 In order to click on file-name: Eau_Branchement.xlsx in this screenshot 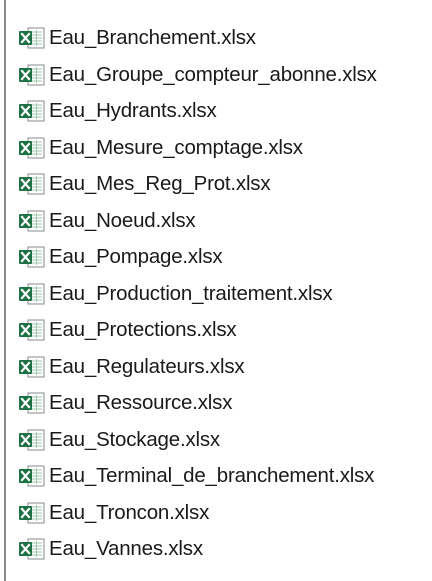, I will do `click(152, 38)`.